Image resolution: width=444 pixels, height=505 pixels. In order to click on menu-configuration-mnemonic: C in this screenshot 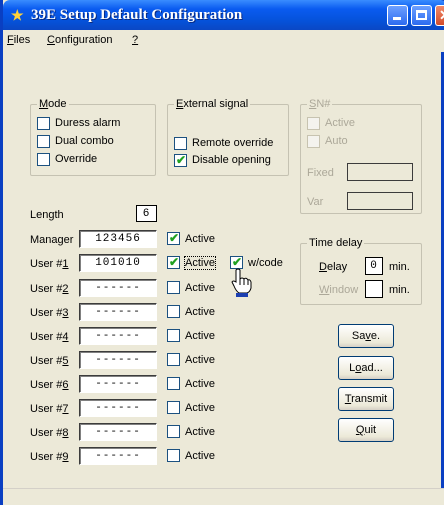, I will do `click(51, 40)`.